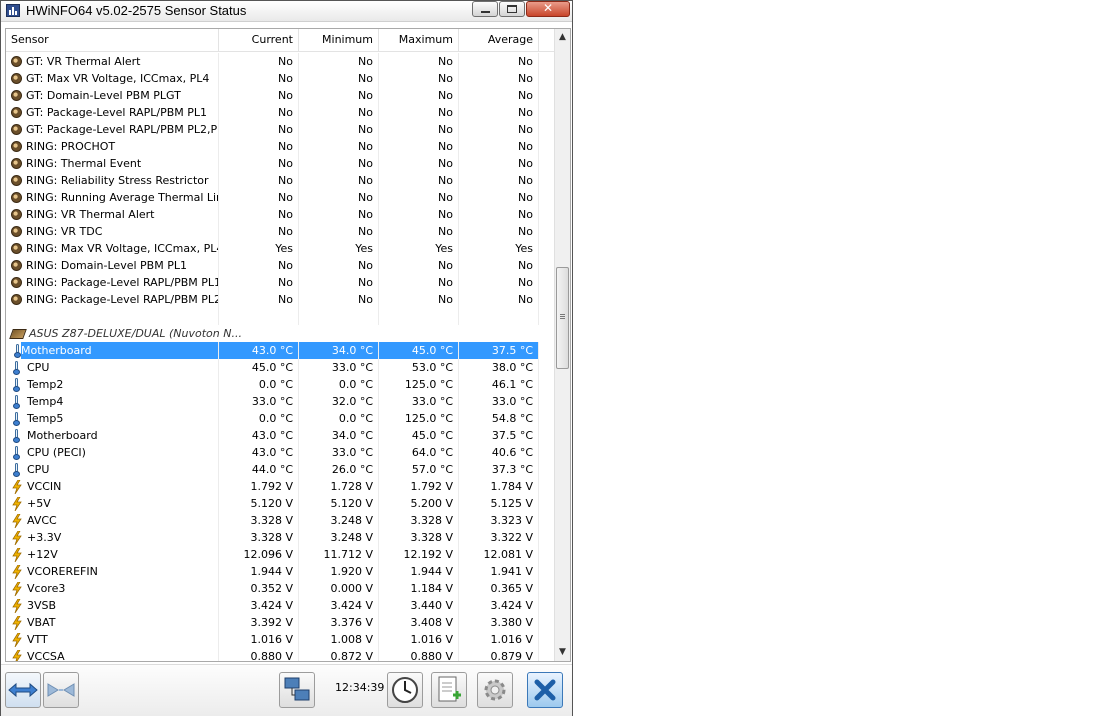 The width and height of the screenshot is (1118, 716). I want to click on scroll-down-arrow-icon: ▼, so click(562, 652).